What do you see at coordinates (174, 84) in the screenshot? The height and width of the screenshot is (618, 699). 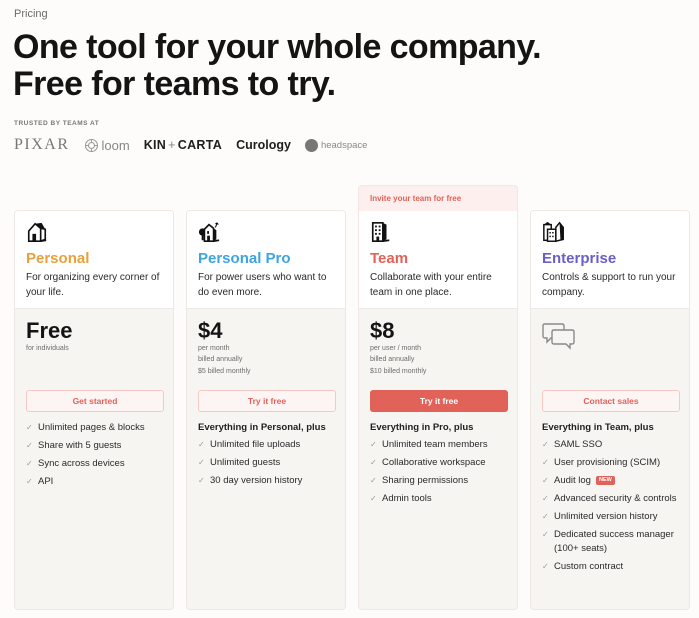 I see `headline-line-2: Free for teams to try.` at bounding box center [174, 84].